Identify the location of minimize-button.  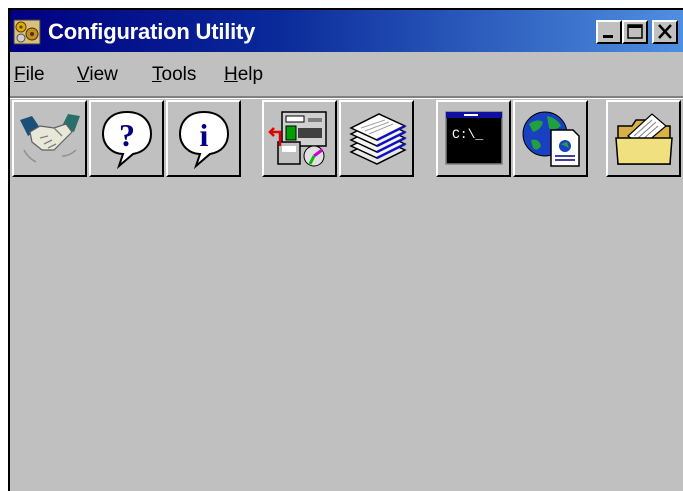
(609, 32).